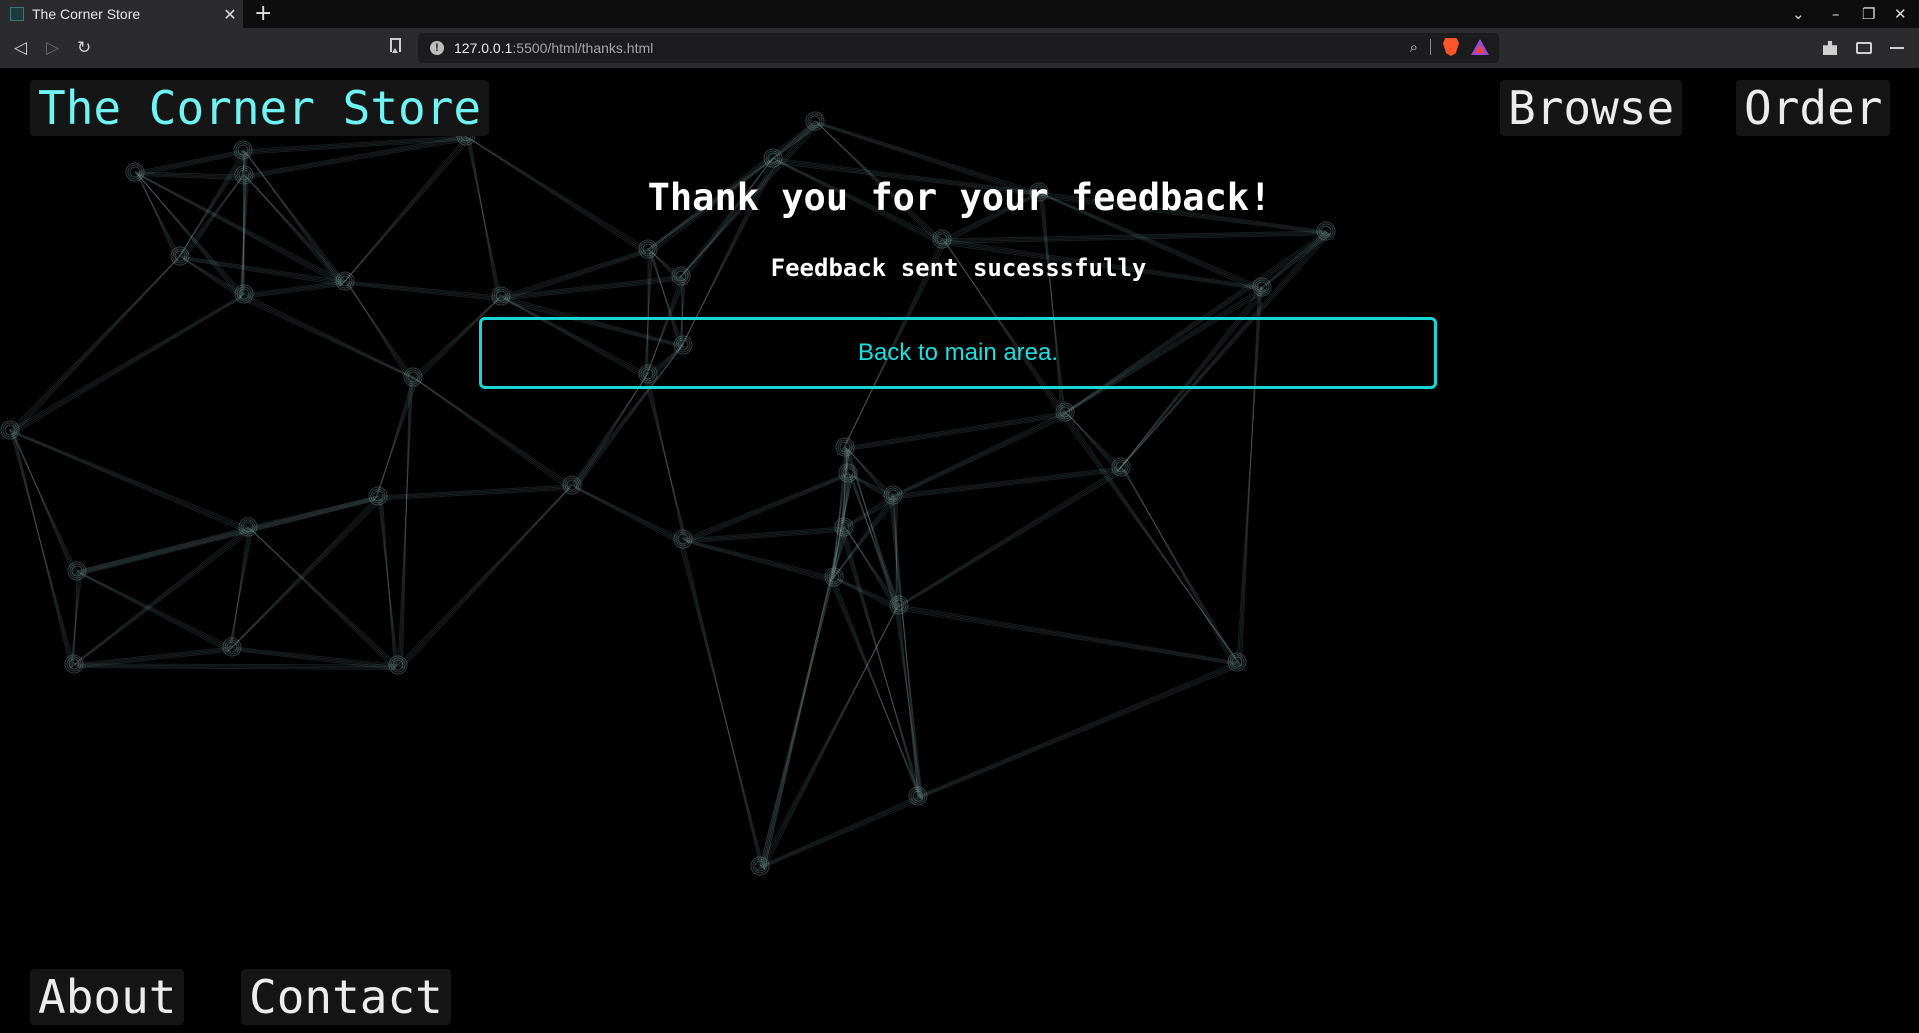 The height and width of the screenshot is (1033, 1919). I want to click on nav-order: Order, so click(1813, 108).